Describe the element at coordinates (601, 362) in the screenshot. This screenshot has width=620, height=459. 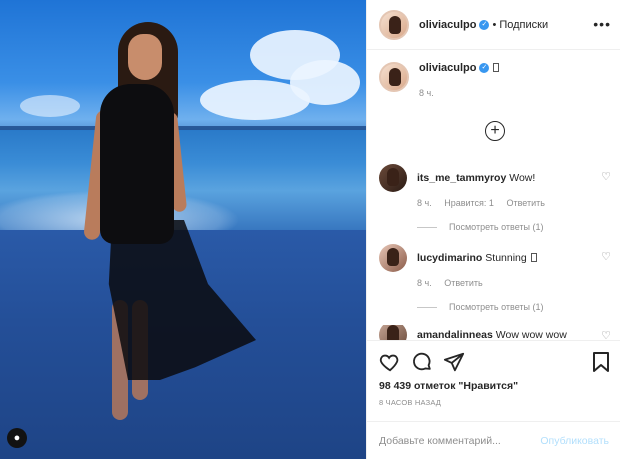
I see `bookmark-icon` at that location.